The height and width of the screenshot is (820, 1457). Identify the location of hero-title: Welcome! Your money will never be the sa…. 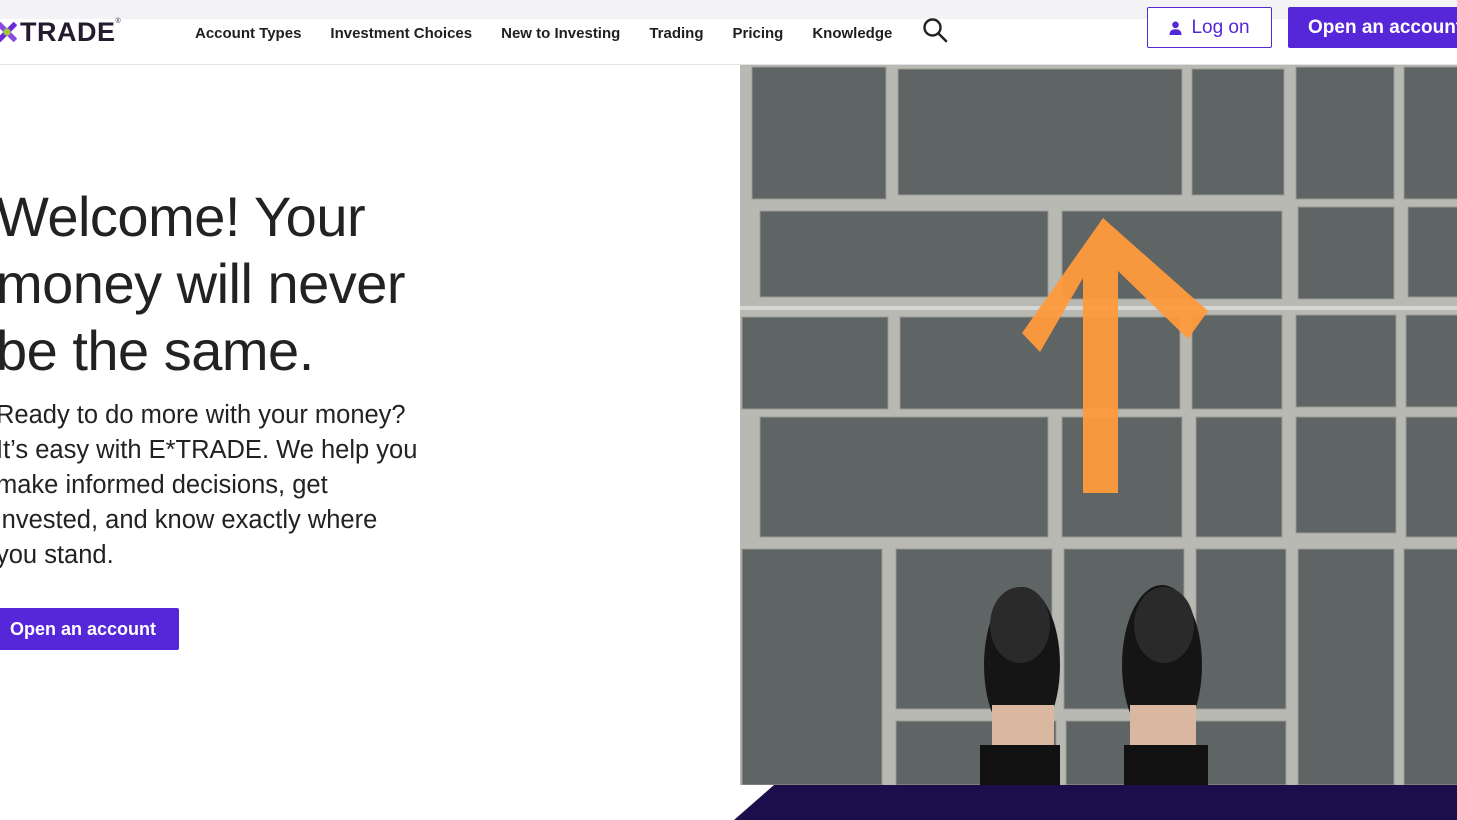
(233, 283).